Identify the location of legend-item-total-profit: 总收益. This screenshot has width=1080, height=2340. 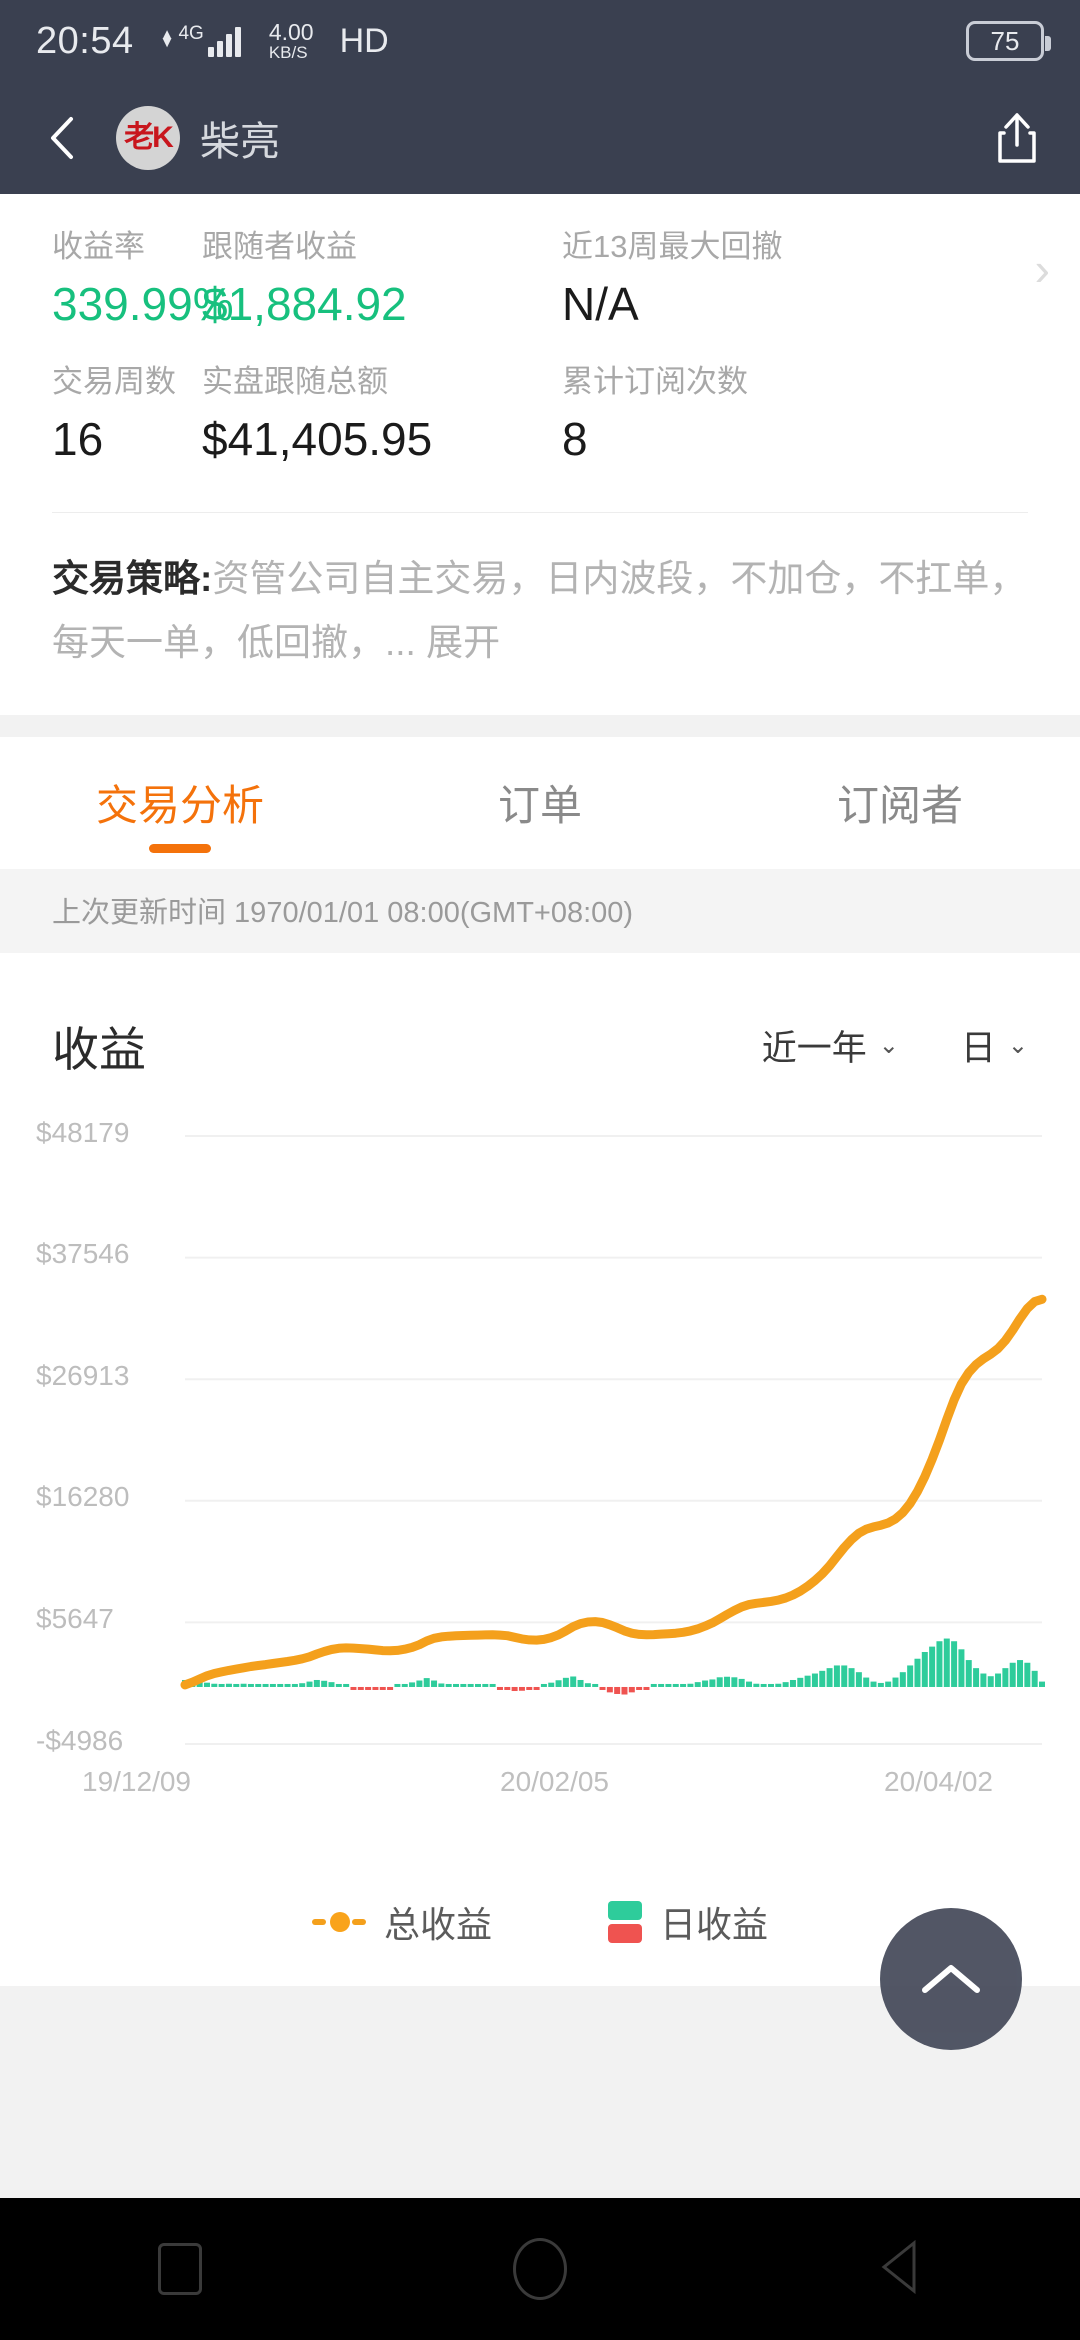
(401, 1922).